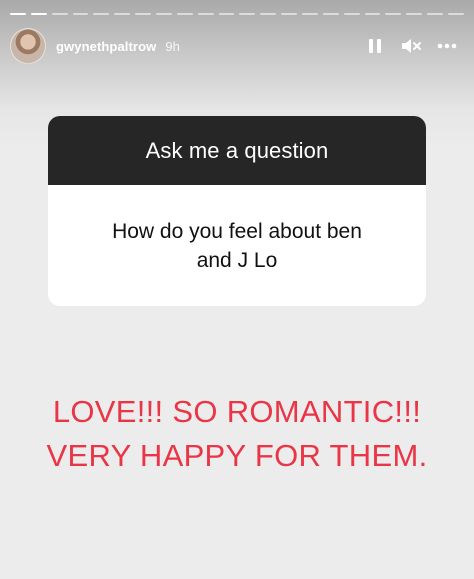 The width and height of the screenshot is (474, 579). I want to click on avatar, so click(28, 46).